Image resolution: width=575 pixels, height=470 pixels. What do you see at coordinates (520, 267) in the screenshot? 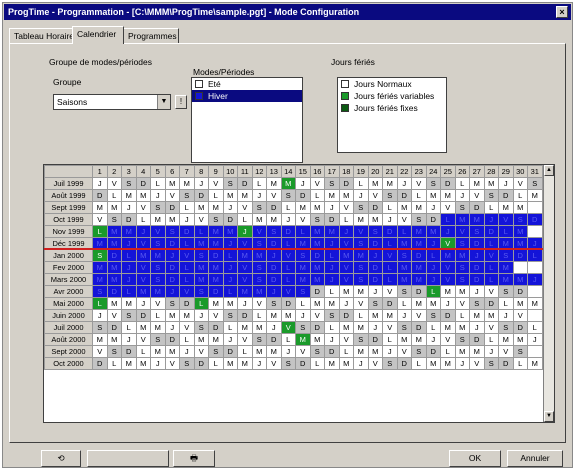
I see `empty-day-cell` at bounding box center [520, 267].